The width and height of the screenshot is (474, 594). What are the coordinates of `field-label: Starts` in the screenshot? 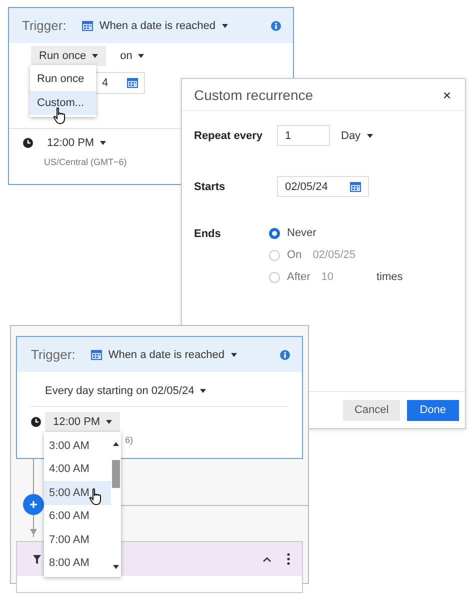 It's located at (210, 186).